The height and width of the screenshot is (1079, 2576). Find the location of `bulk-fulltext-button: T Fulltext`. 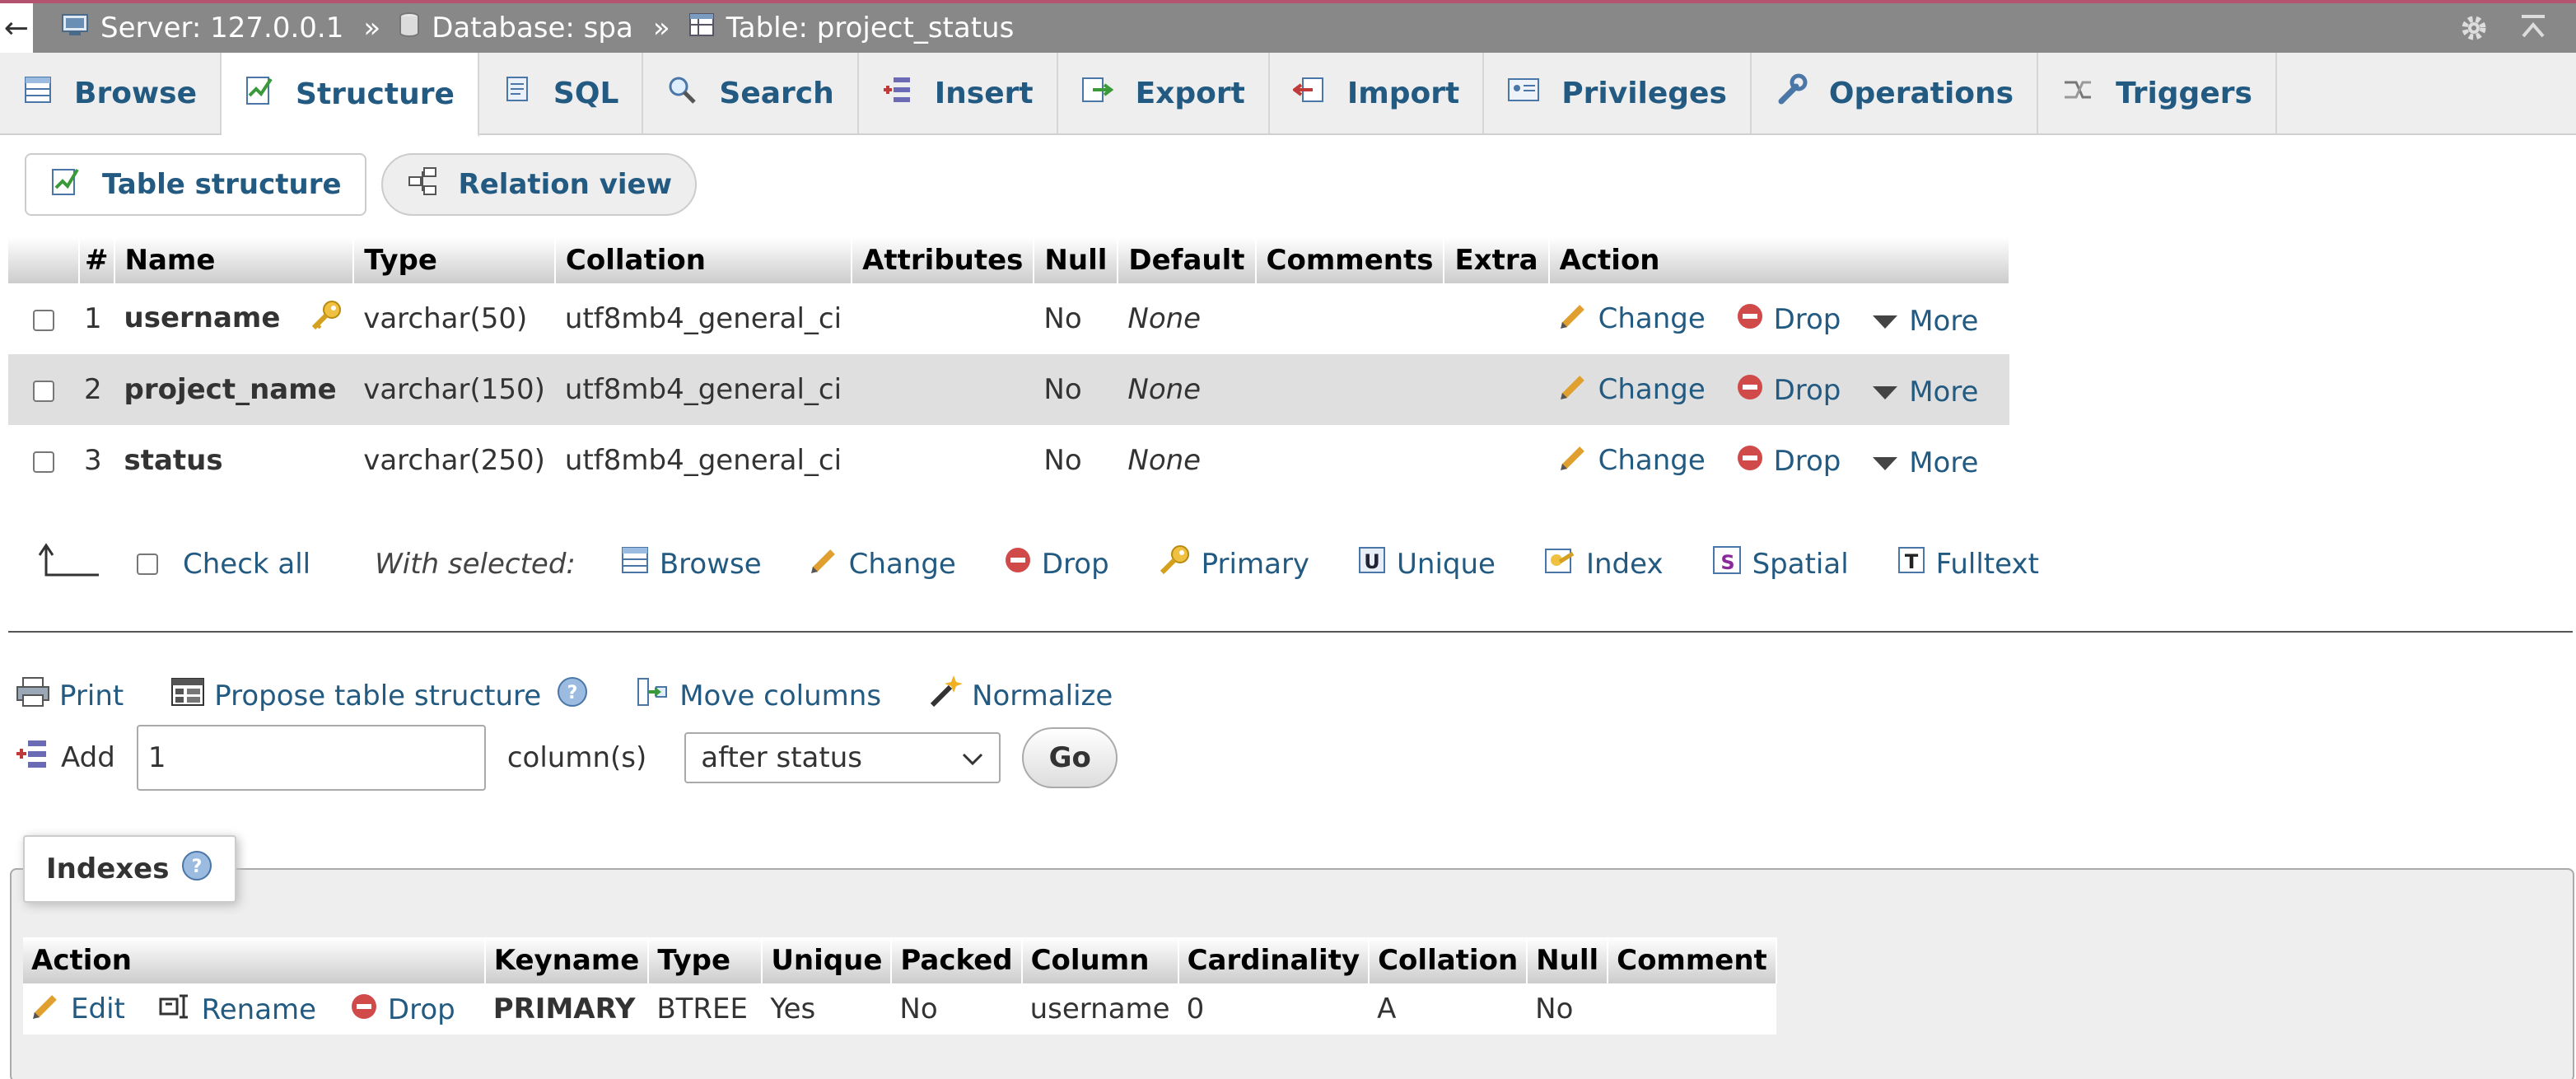

bulk-fulltext-button: T Fulltext is located at coordinates (1968, 563).